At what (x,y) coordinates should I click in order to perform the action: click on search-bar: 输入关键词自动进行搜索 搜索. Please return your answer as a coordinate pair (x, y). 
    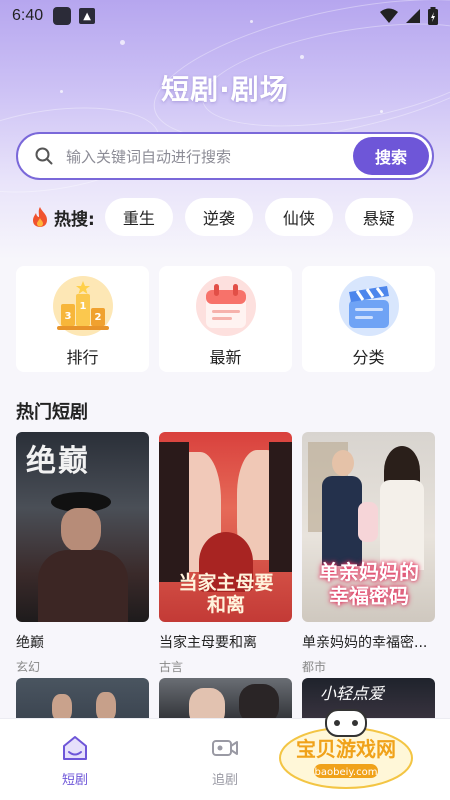
    Looking at the image, I should click on (225, 156).